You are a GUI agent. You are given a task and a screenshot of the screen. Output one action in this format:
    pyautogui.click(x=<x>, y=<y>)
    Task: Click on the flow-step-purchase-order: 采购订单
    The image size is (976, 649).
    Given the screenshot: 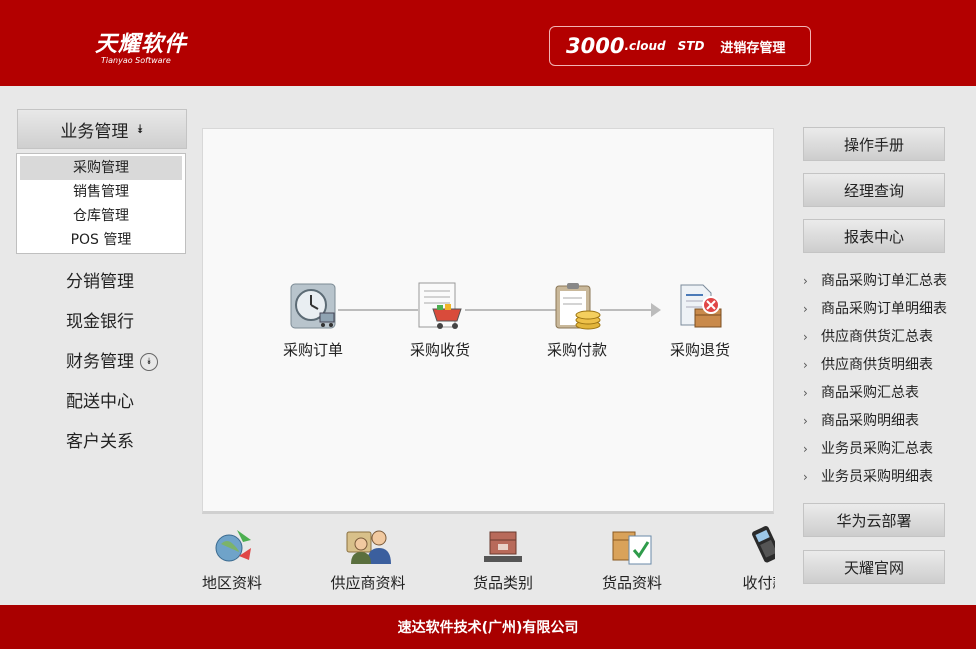 What is the action you would take?
    pyautogui.click(x=313, y=320)
    